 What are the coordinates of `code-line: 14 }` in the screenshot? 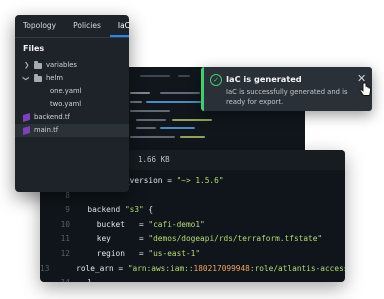 It's located at (192, 279).